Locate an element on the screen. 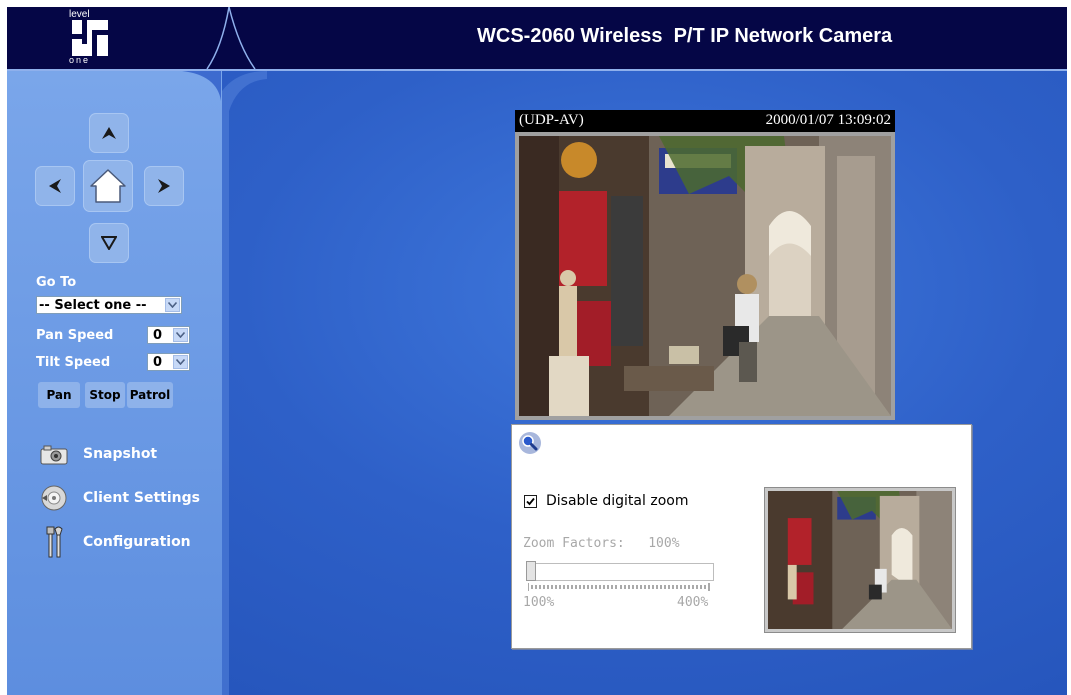 The width and height of the screenshot is (1071, 695). arrow-left-icon is located at coordinates (55, 186).